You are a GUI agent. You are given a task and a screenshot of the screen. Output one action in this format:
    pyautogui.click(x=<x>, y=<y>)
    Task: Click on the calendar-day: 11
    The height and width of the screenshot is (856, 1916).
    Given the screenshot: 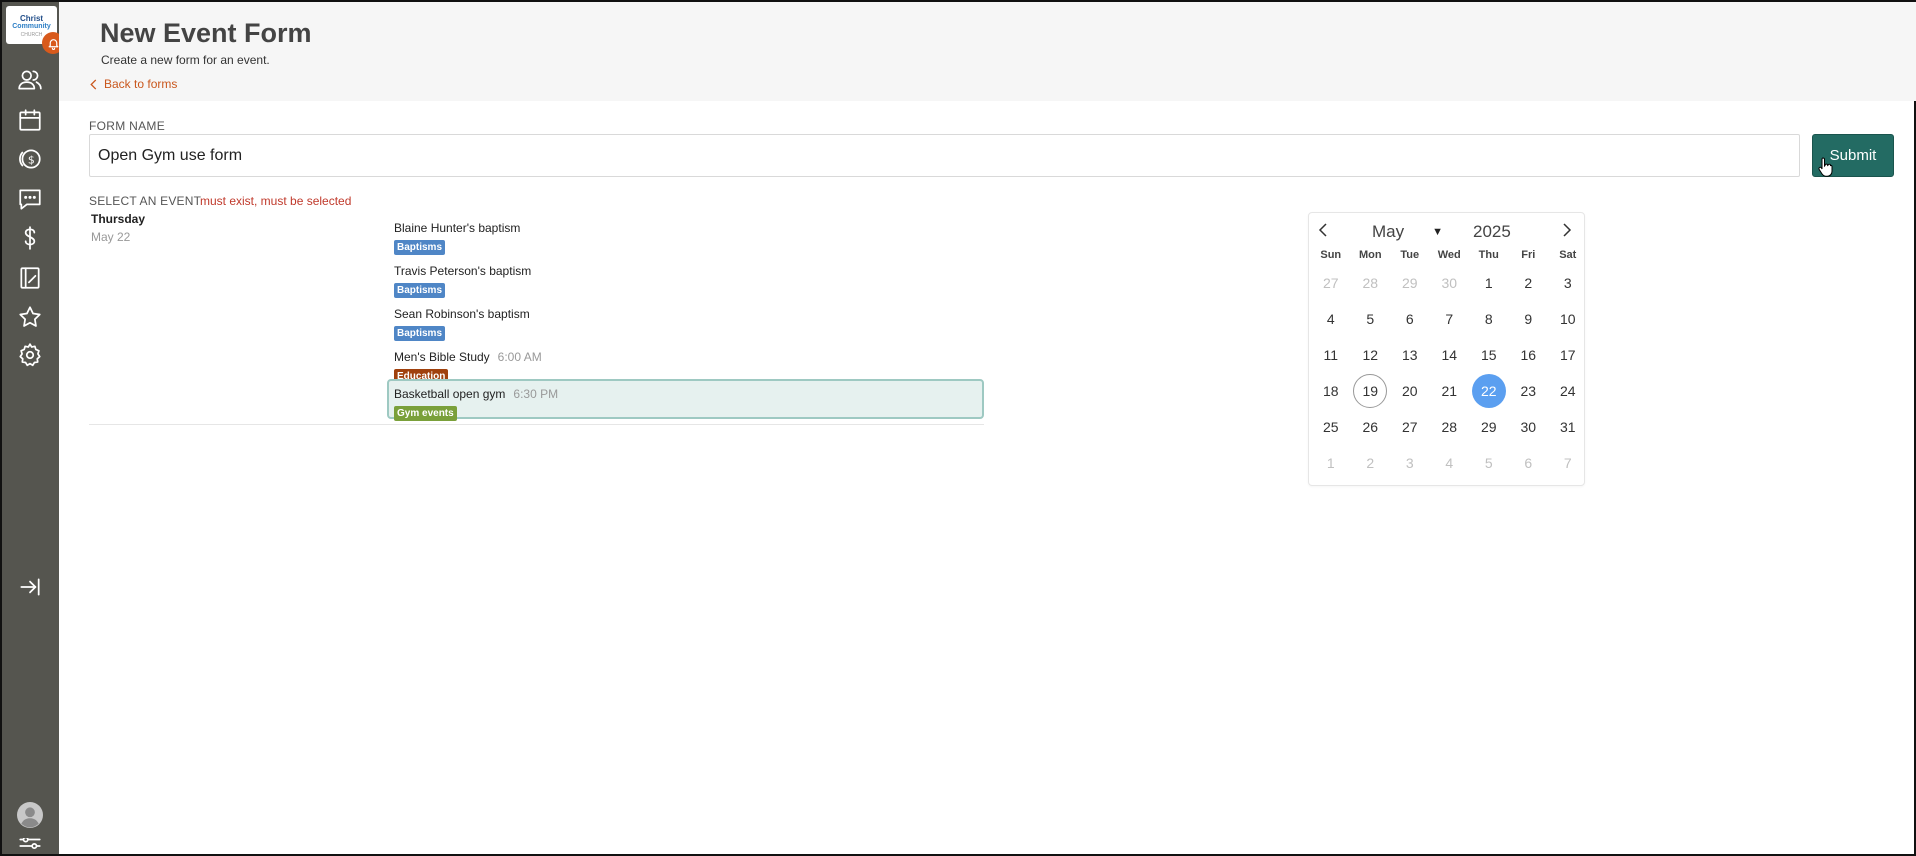 What is the action you would take?
    pyautogui.click(x=1331, y=355)
    